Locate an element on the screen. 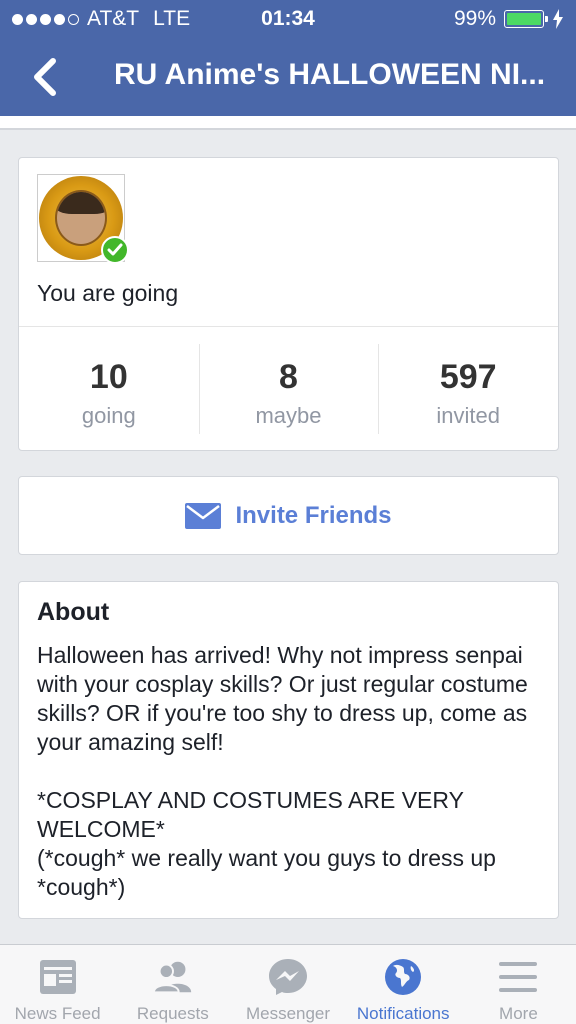  stat-maybe: 8 maybe is located at coordinates (288, 389).